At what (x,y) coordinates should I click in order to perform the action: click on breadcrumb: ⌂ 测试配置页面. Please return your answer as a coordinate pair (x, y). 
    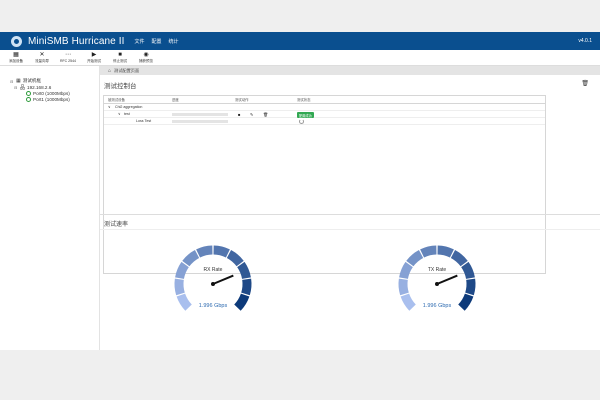
    Looking at the image, I should click on (350, 70).